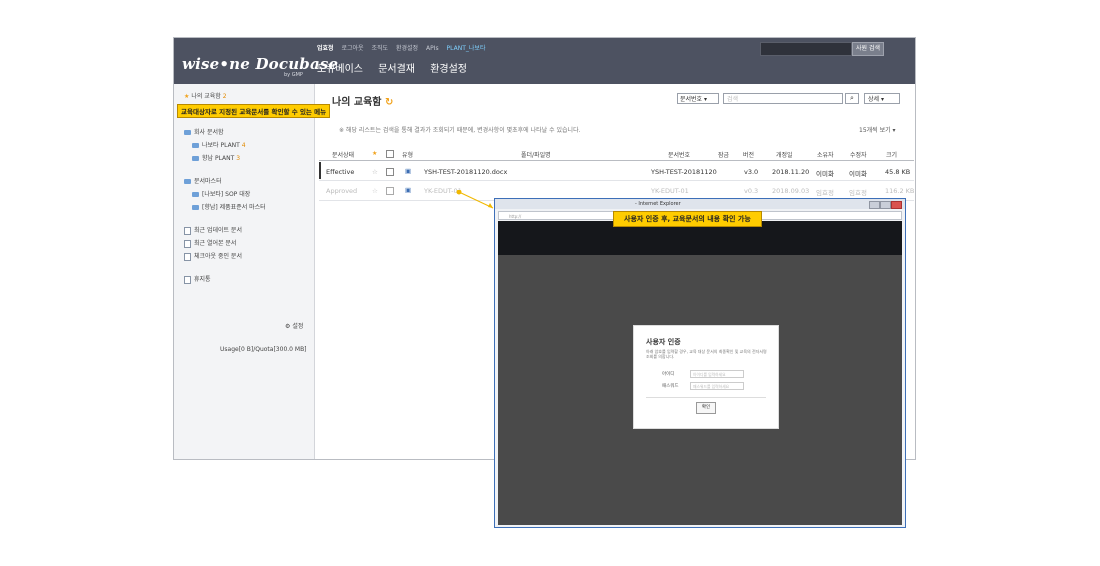 The height and width of the screenshot is (566, 1100). I want to click on col-size: 크기, so click(891, 154).